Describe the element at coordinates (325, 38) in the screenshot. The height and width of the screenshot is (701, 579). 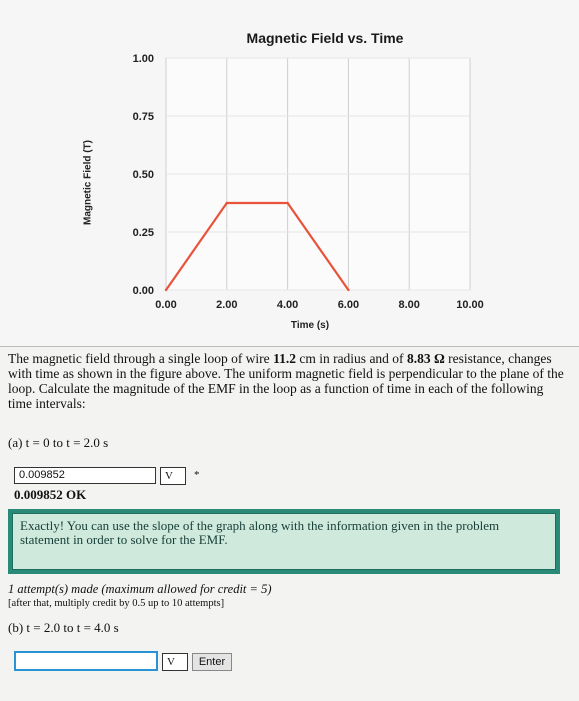
I see `chart-title: Magnetic Field vs. Time` at that location.